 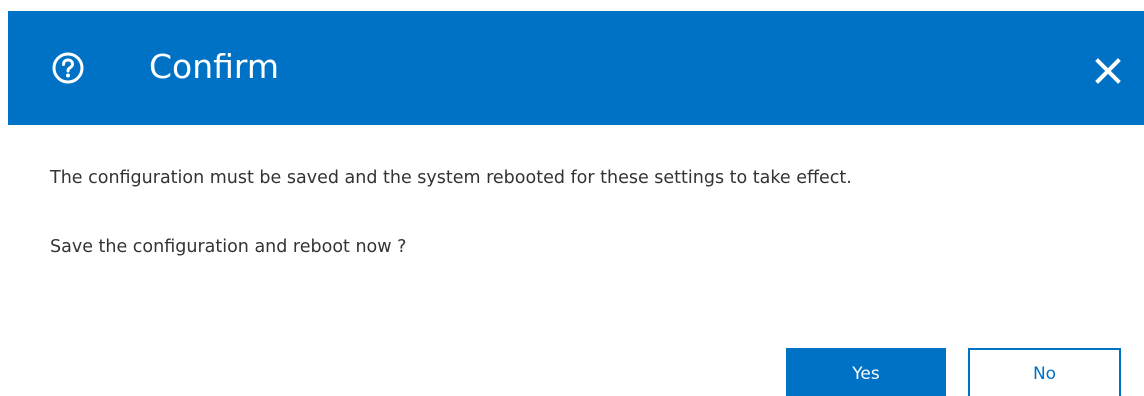 What do you see at coordinates (866, 372) in the screenshot?
I see `yes-button: Yes` at bounding box center [866, 372].